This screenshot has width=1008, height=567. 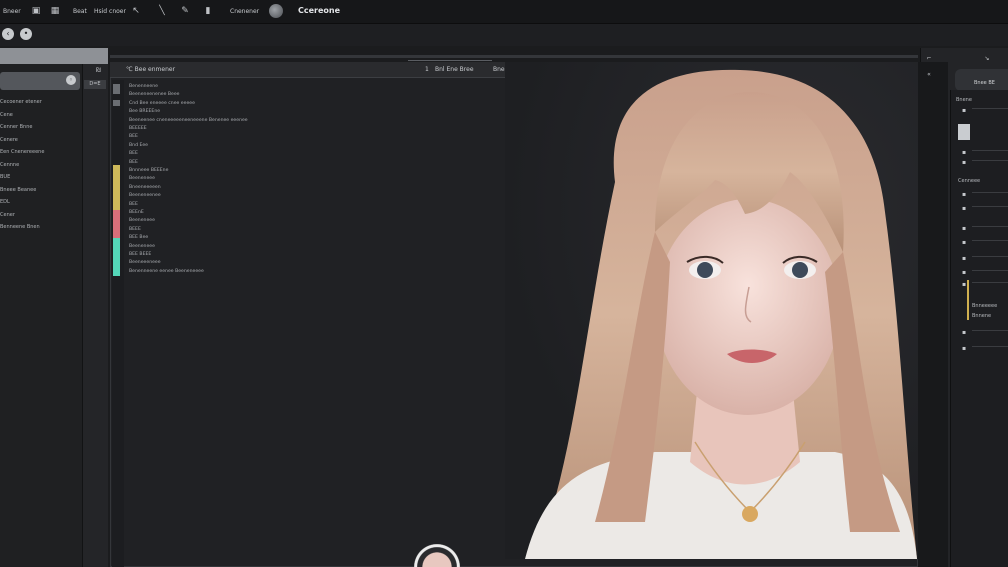 I want to click on sidebar-item: Bneee Beanee, so click(x=18, y=190).